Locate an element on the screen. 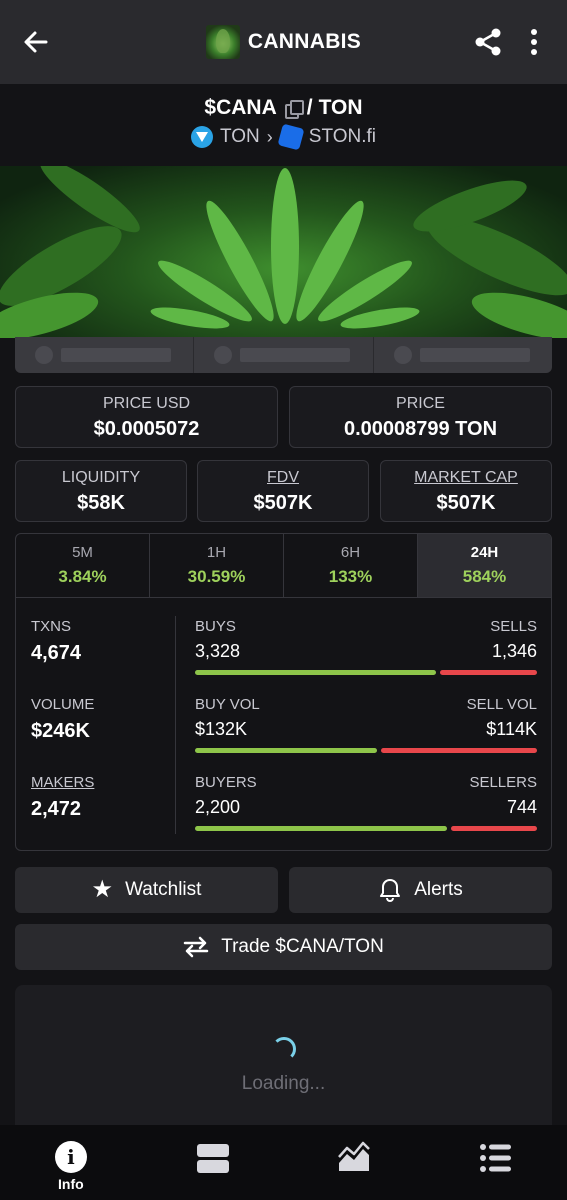 This screenshot has width=567, height=1200. buys-sells-ratio-bar is located at coordinates (366, 672).